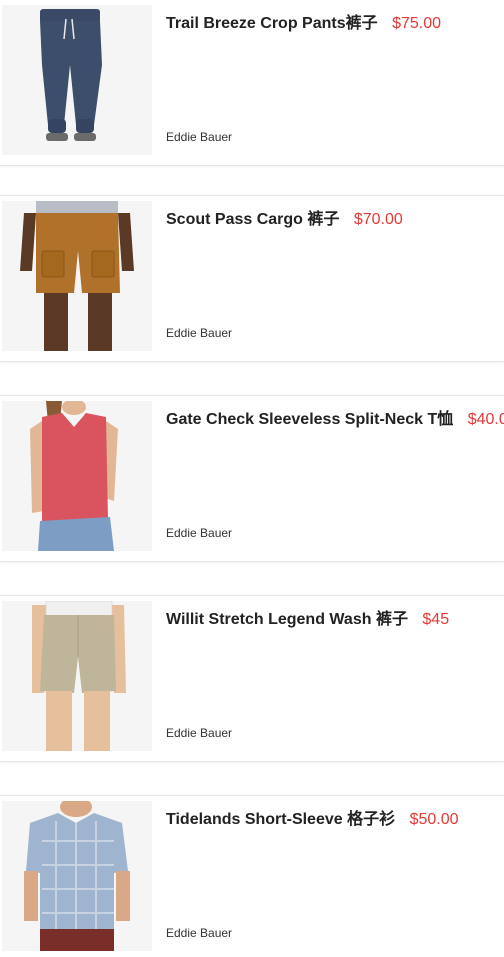  What do you see at coordinates (252, 219) in the screenshot?
I see `product-title: Scout Pass Cargo 裤子` at bounding box center [252, 219].